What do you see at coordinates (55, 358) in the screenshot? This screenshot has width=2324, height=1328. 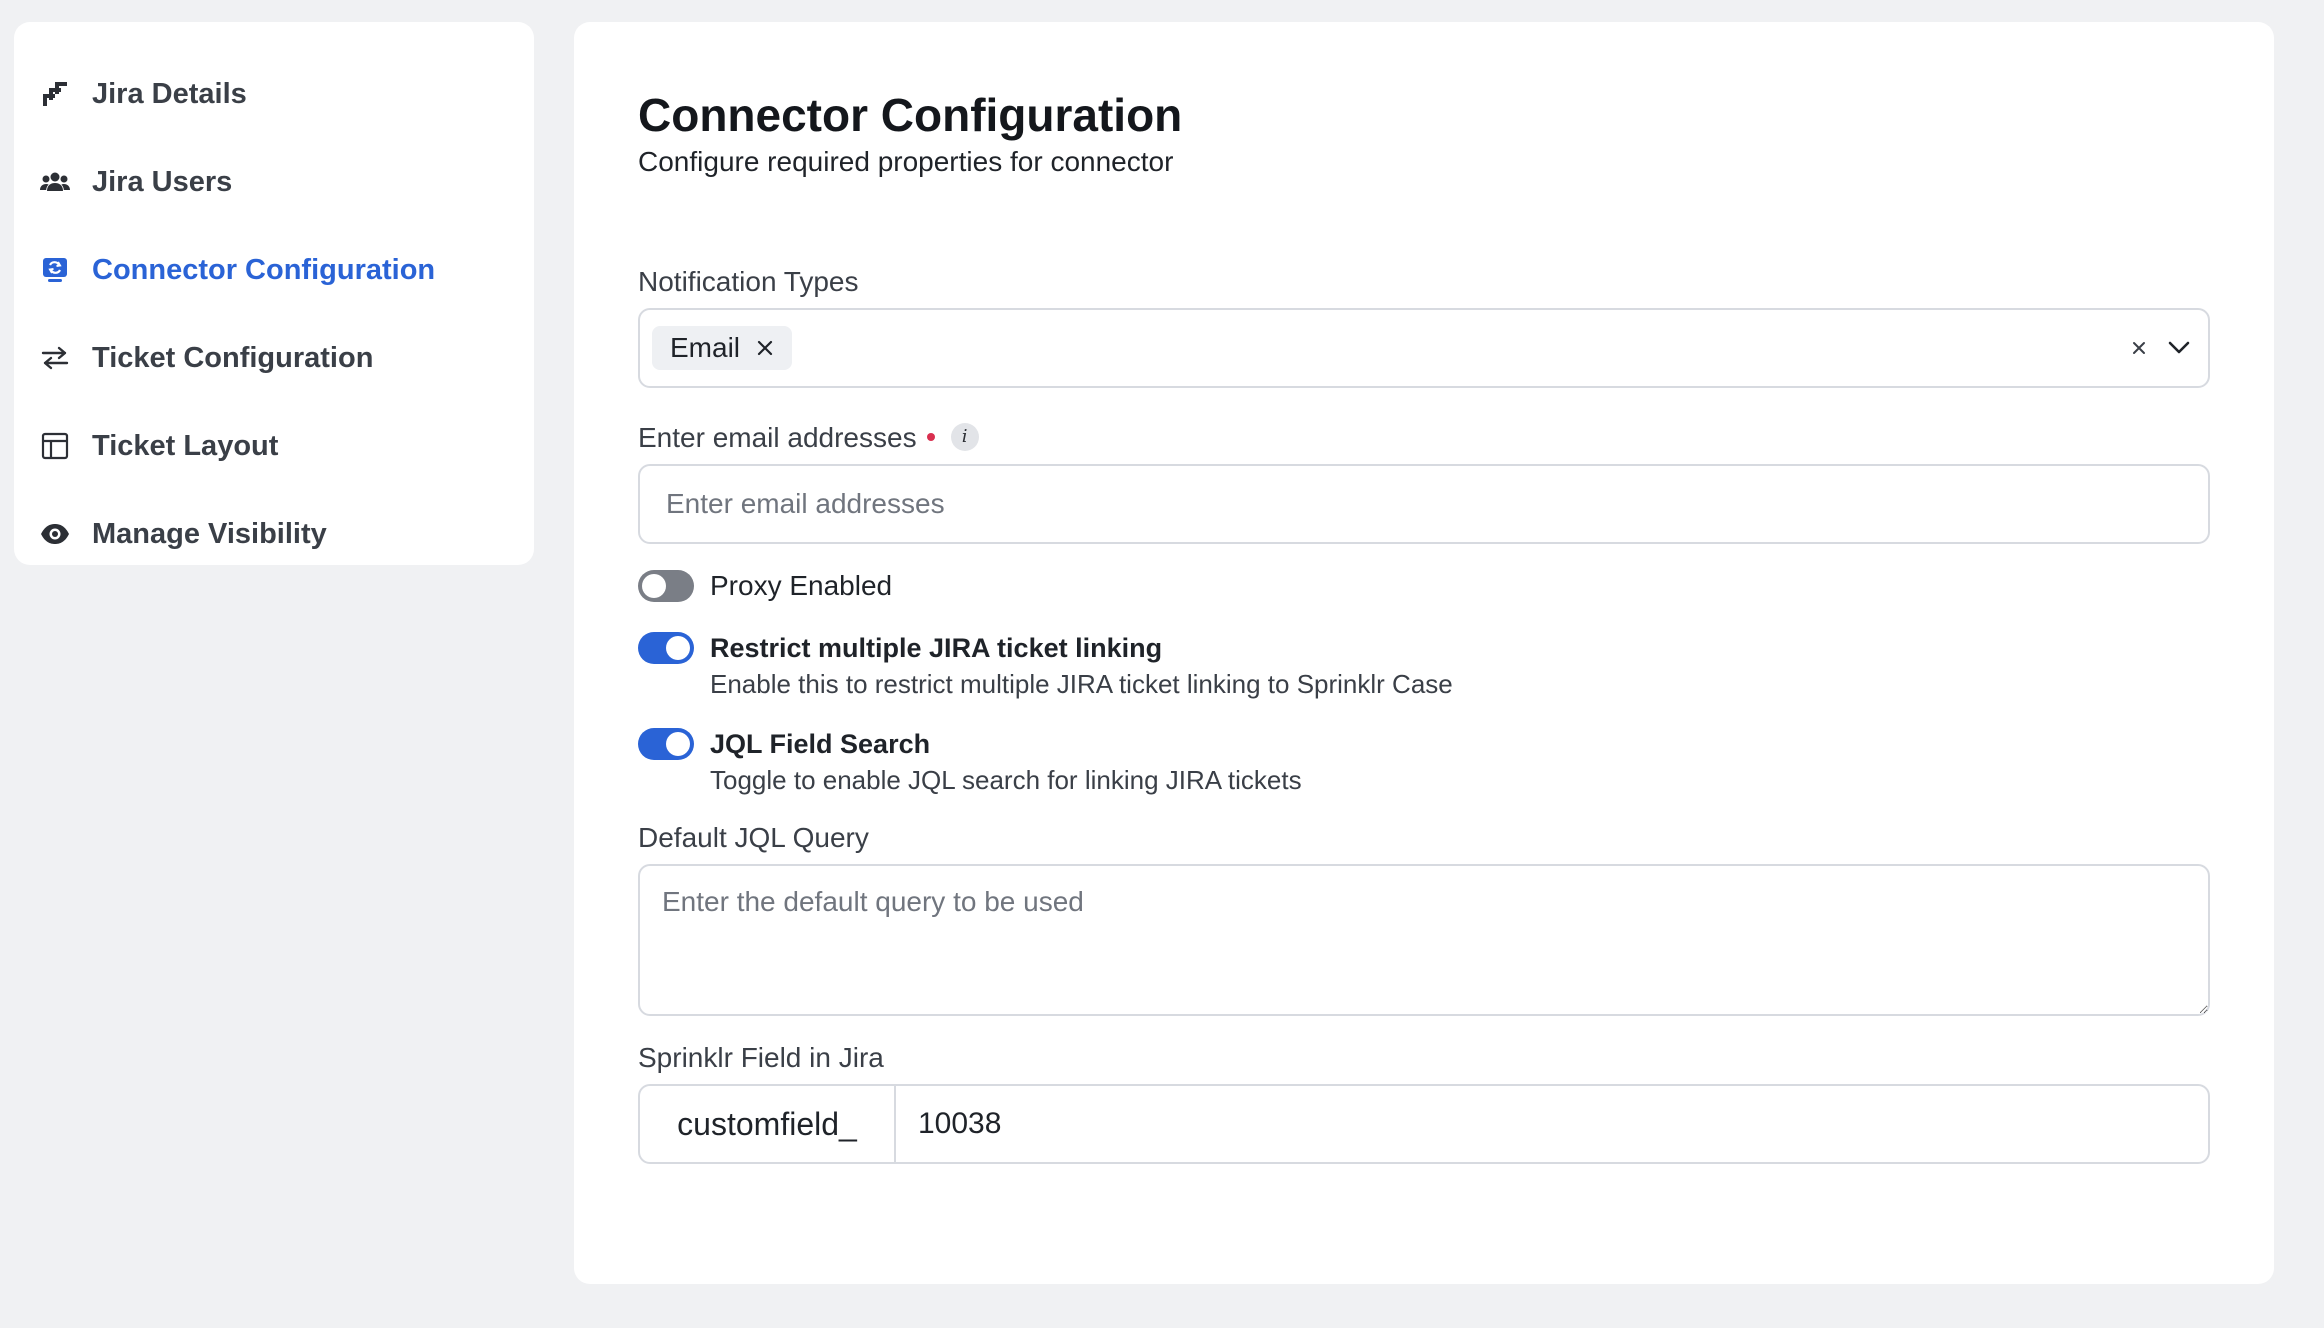 I see `arrows-swap-icon` at bounding box center [55, 358].